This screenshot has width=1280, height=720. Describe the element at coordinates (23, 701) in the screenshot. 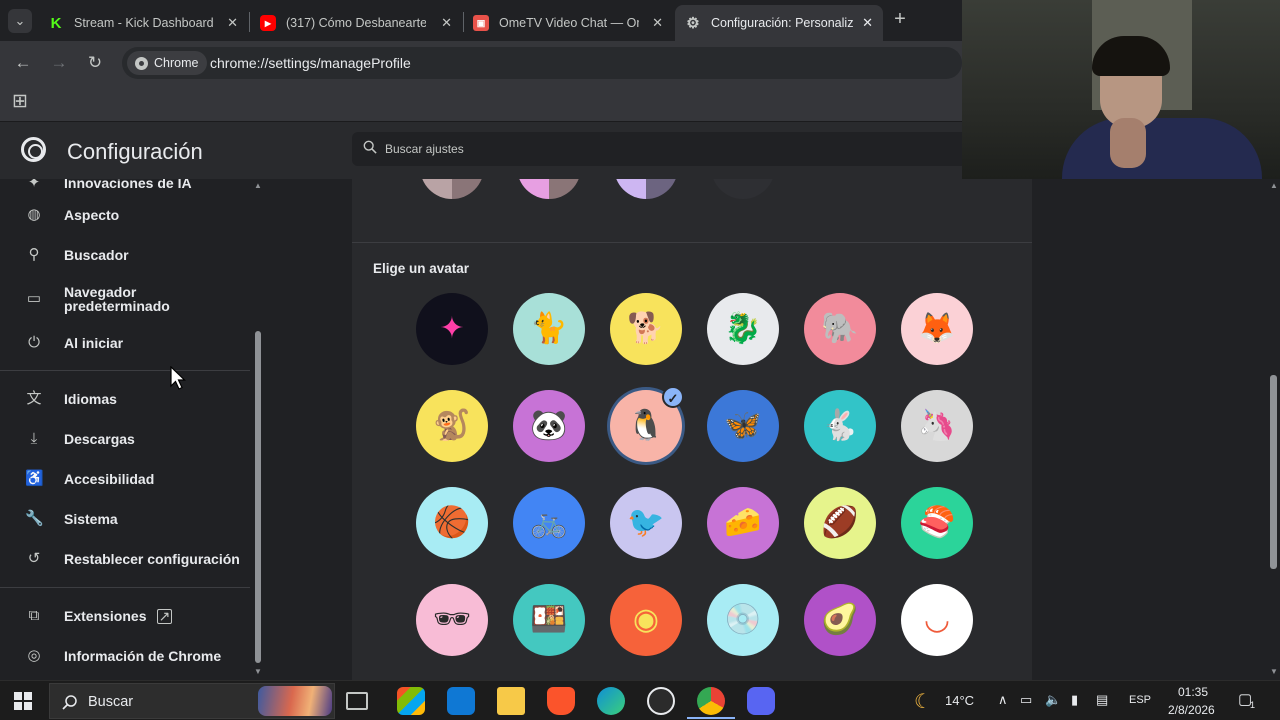

I see `windows-start-icon` at that location.